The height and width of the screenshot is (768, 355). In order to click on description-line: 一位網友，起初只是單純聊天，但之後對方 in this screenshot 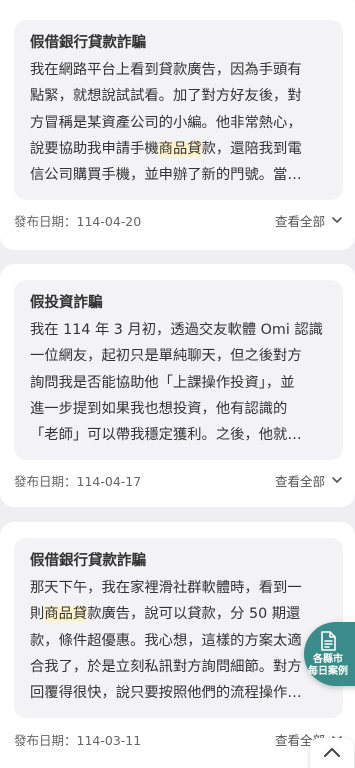, I will do `click(166, 356)`.